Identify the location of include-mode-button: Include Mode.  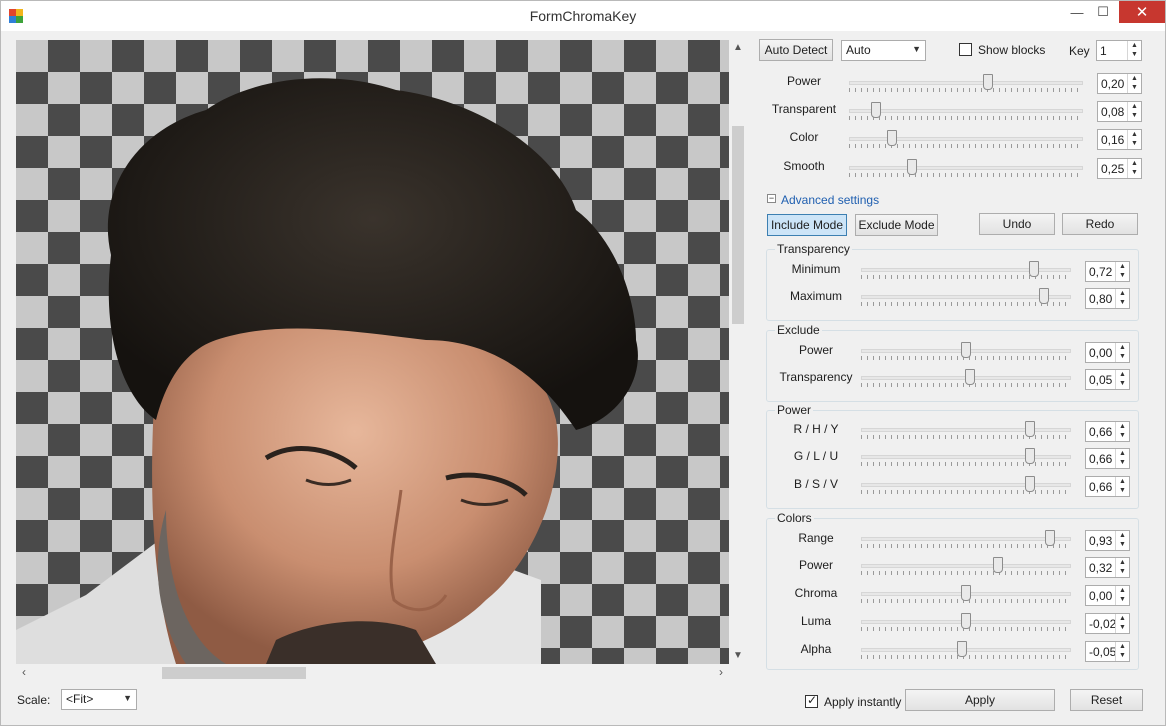
(807, 225).